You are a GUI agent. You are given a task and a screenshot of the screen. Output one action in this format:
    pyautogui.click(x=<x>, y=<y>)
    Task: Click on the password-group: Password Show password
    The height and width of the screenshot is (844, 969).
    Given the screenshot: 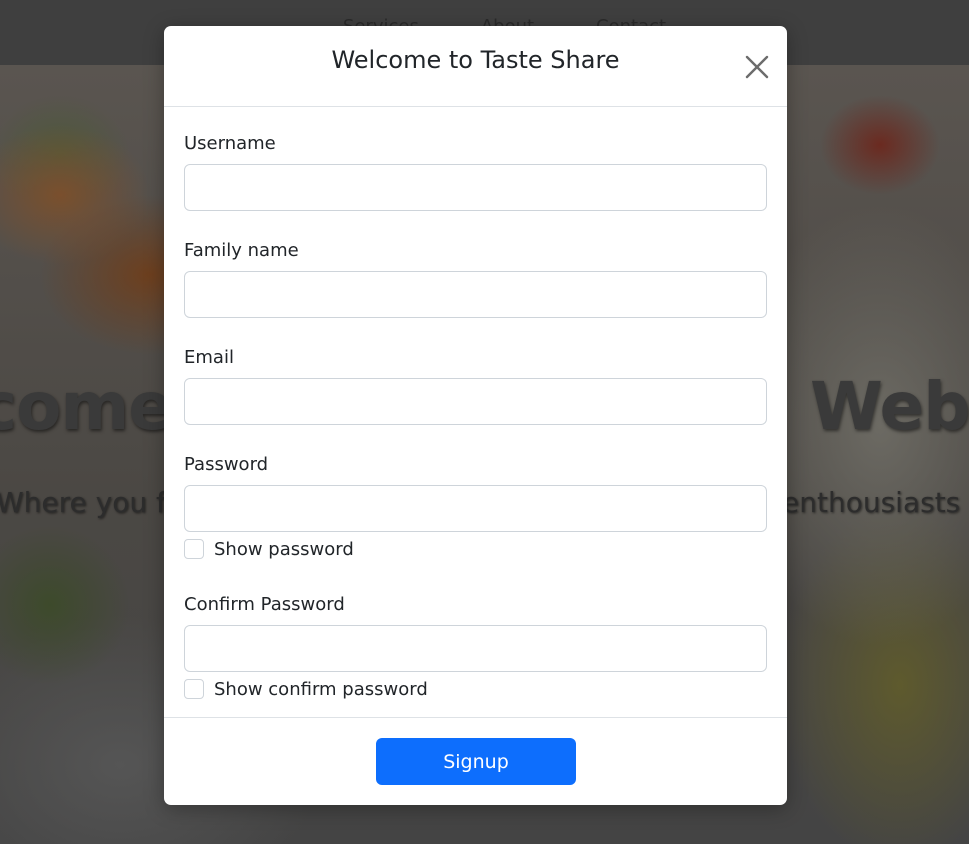 What is the action you would take?
    pyautogui.click(x=475, y=507)
    